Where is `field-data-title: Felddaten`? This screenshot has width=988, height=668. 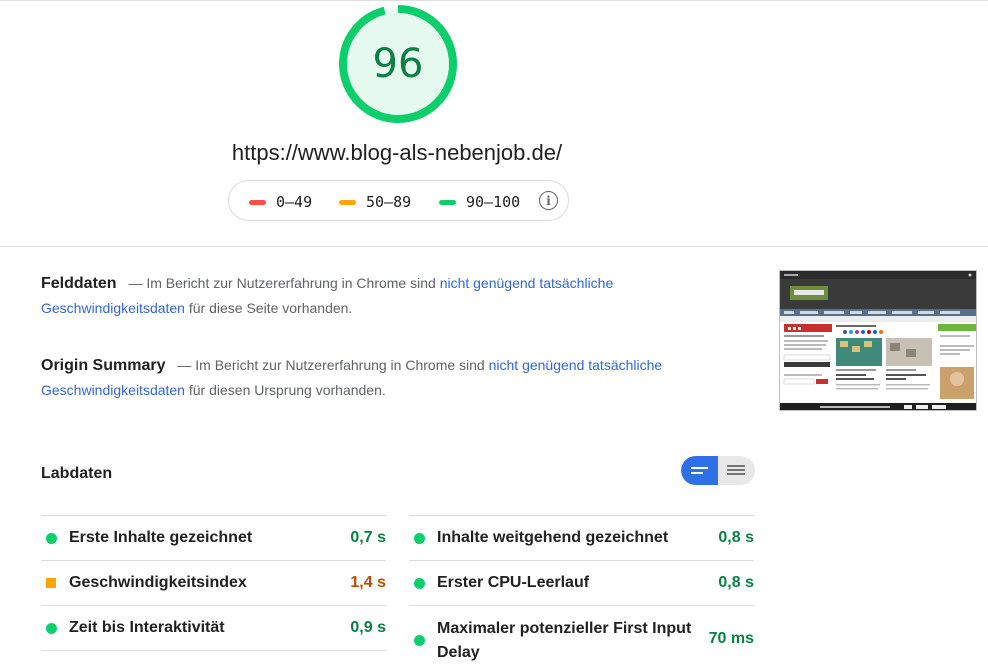
field-data-title: Felddaten is located at coordinates (79, 283).